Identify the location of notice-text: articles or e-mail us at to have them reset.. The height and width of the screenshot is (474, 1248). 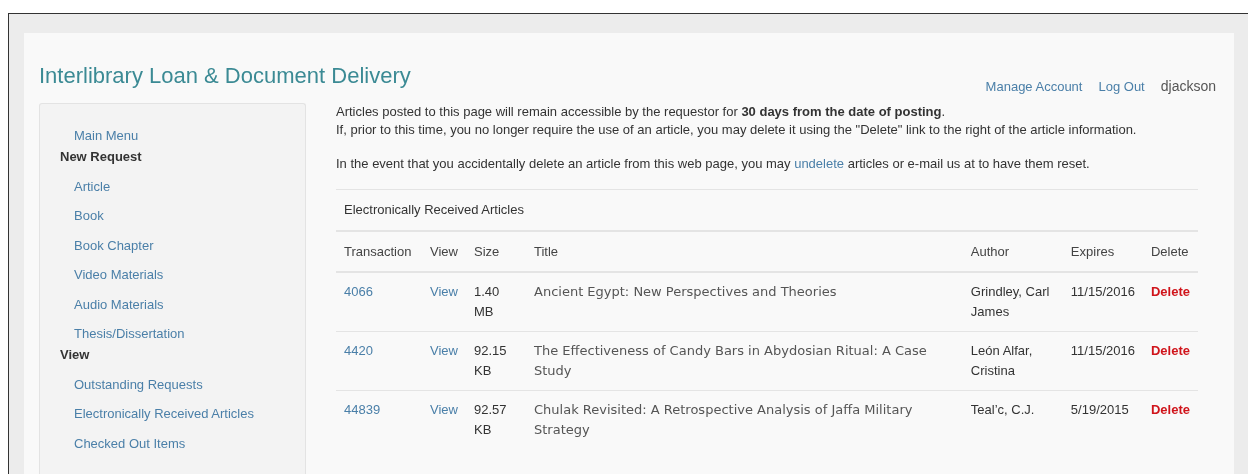
(968, 164).